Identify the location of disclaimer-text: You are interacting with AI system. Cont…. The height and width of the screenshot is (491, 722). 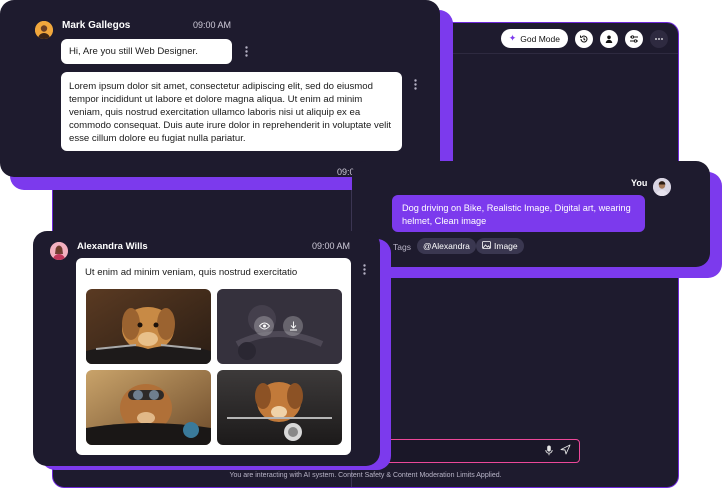
(365, 475).